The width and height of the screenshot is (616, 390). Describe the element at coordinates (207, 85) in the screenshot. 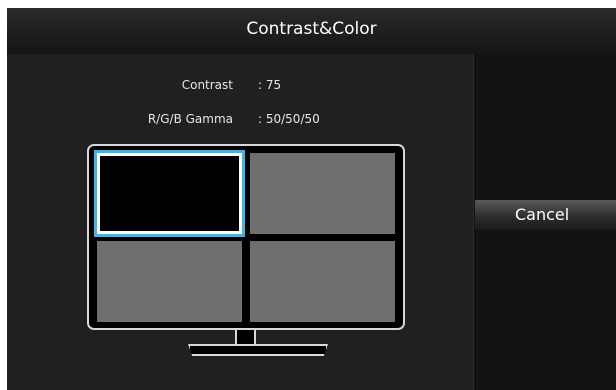

I see `contrast-label: Contrast` at that location.